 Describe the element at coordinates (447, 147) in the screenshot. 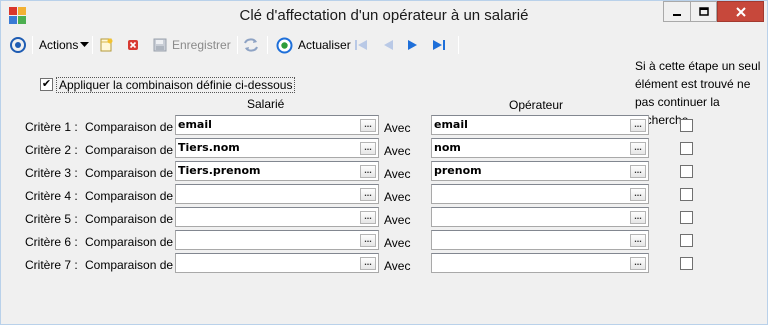

I see `operator-field-value: nom` at that location.